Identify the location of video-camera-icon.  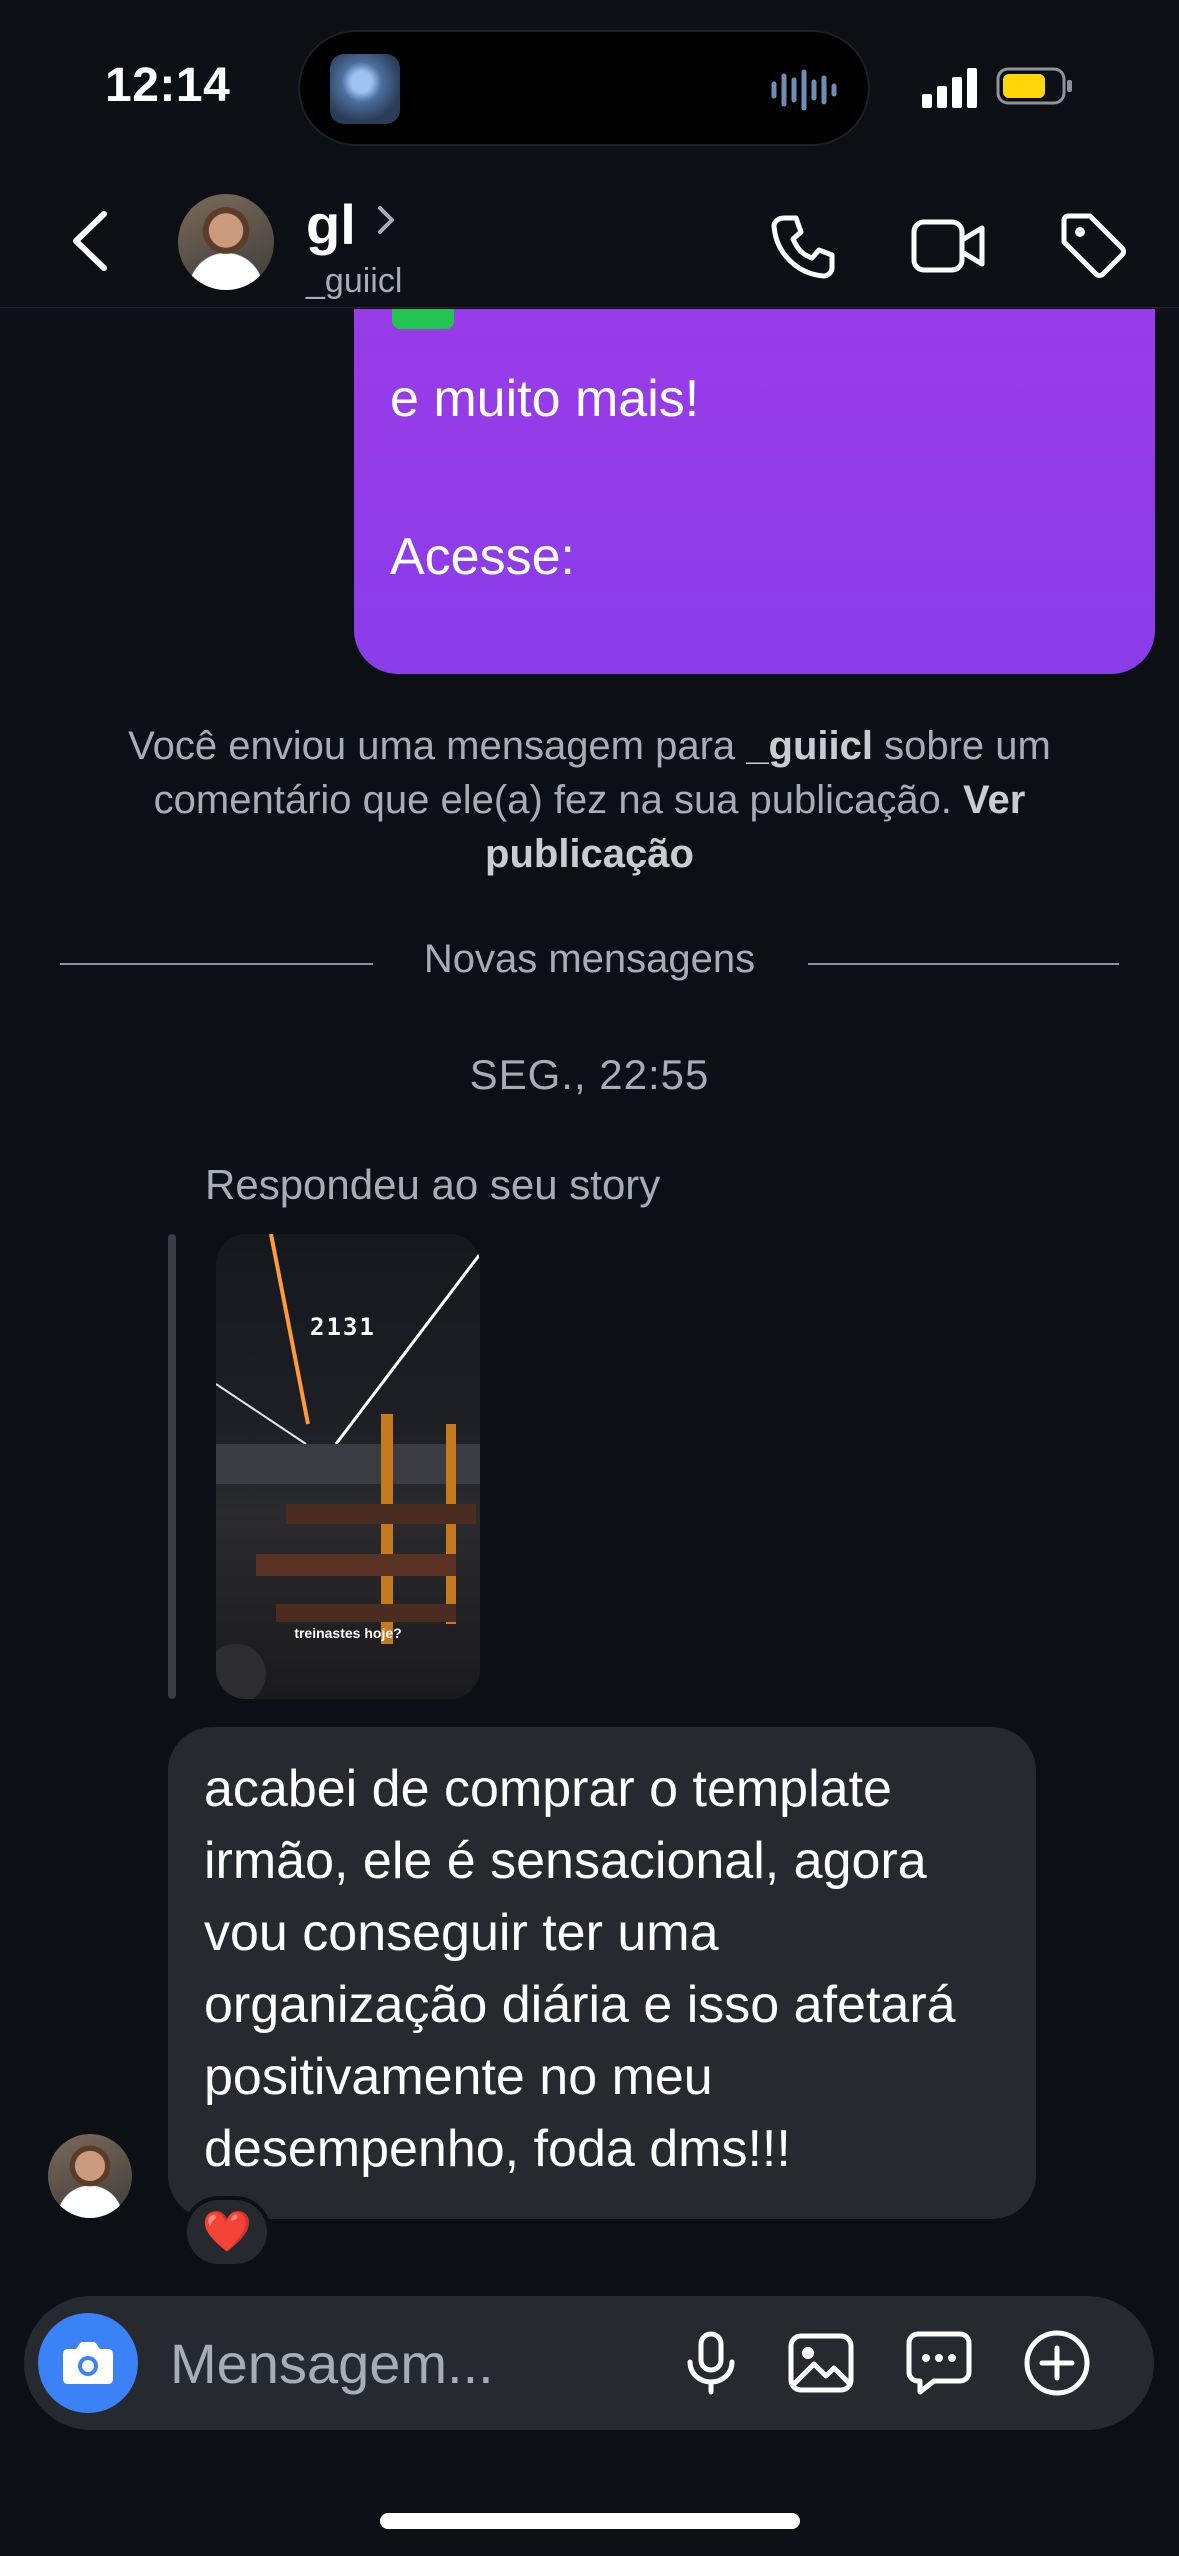
(948, 246).